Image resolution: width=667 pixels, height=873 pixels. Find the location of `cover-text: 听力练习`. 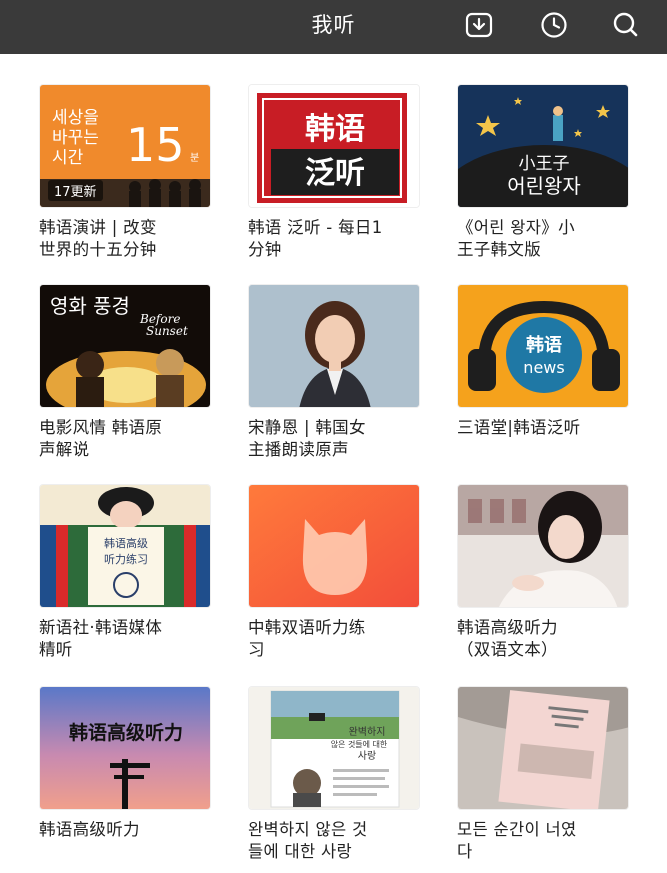

cover-text: 听力练习 is located at coordinates (126, 559).